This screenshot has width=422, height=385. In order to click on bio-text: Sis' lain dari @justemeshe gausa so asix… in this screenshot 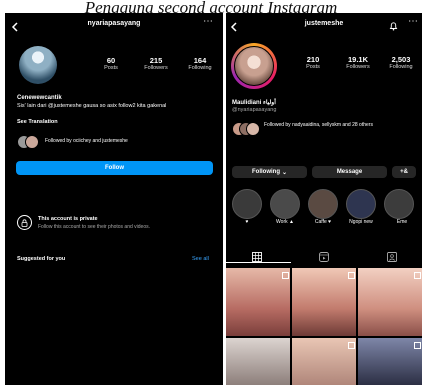, I will do `click(92, 106)`.